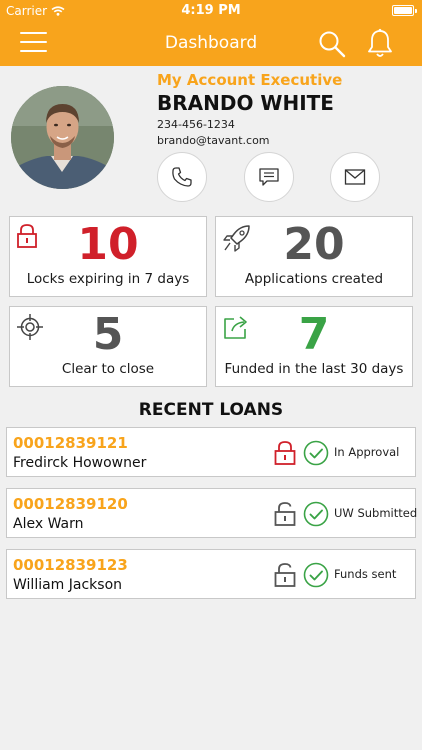 The image size is (422, 750). I want to click on call-button, so click(182, 177).